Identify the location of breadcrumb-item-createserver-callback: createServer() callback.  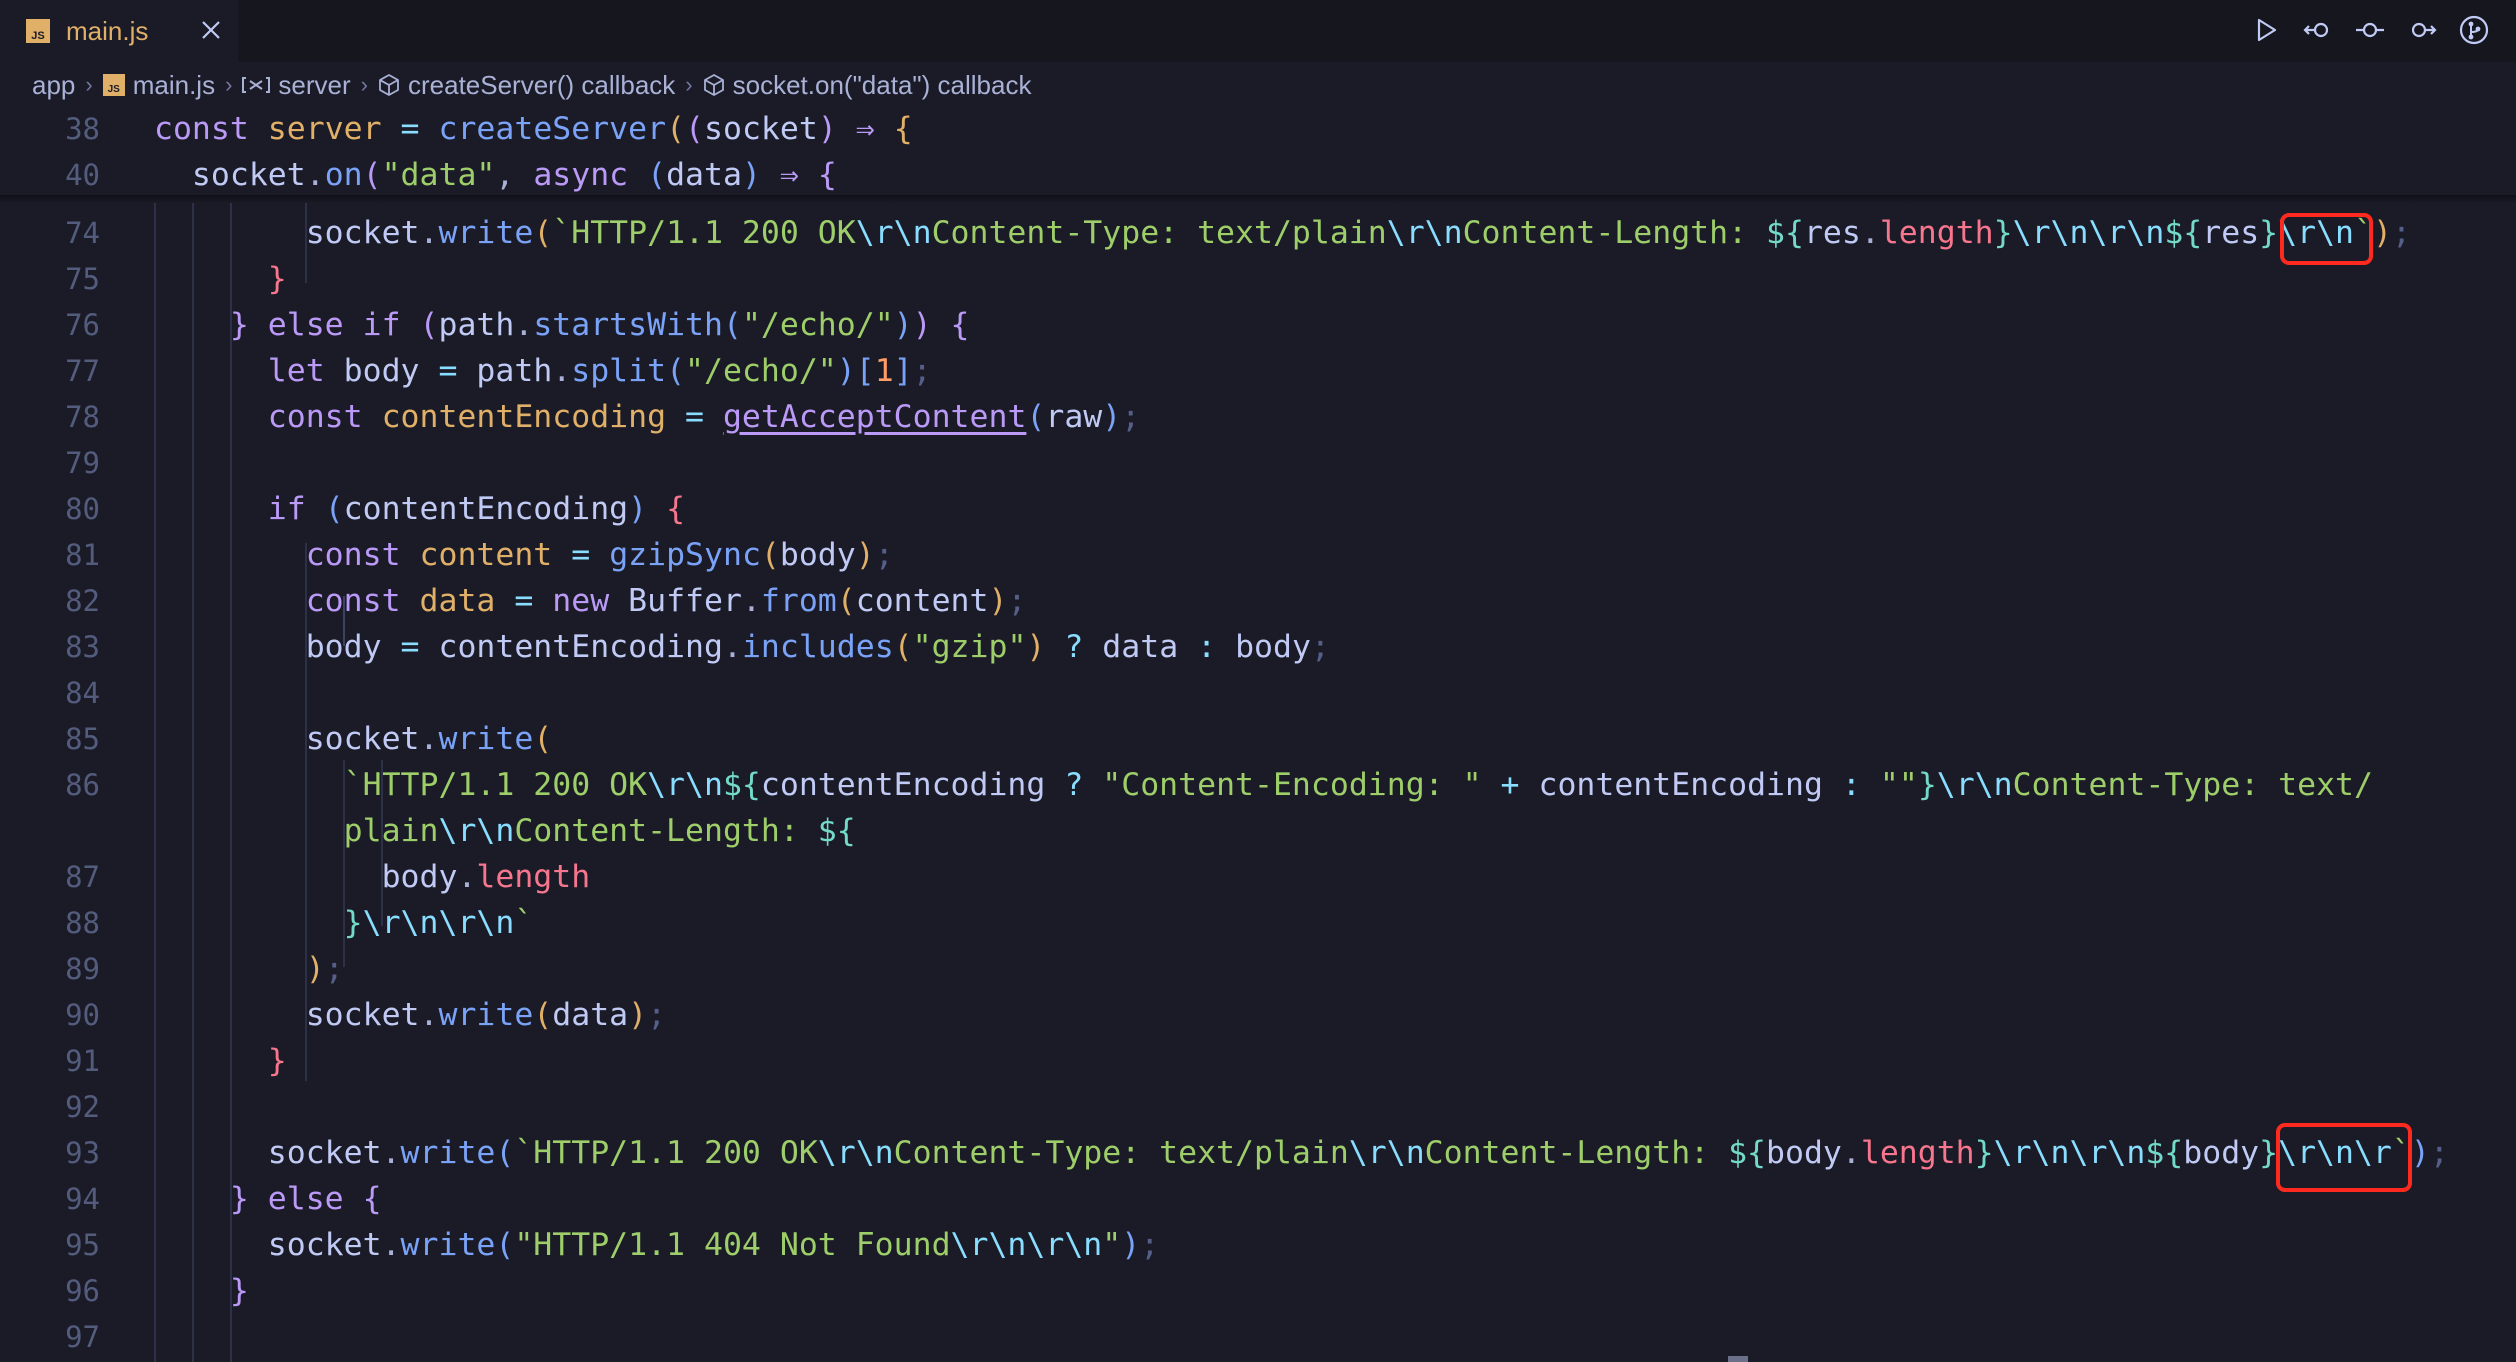
(541, 85).